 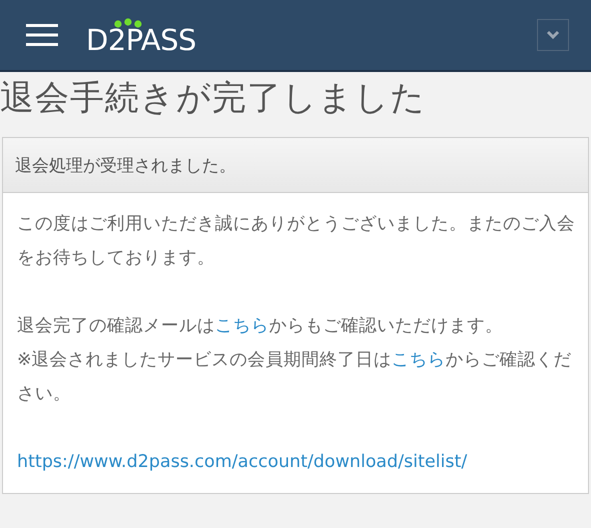 What do you see at coordinates (42, 35) in the screenshot?
I see `menu-icon` at bounding box center [42, 35].